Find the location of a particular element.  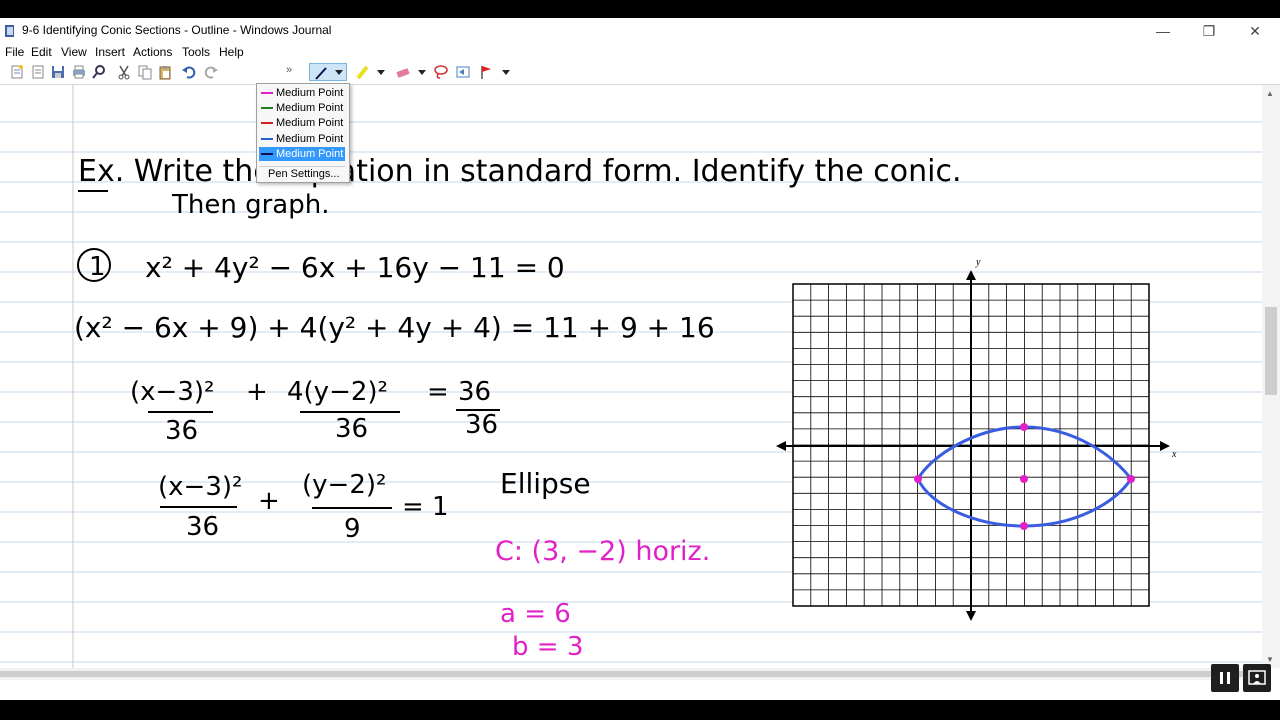

scroll-down-icon: ▼ is located at coordinates (1270, 659).